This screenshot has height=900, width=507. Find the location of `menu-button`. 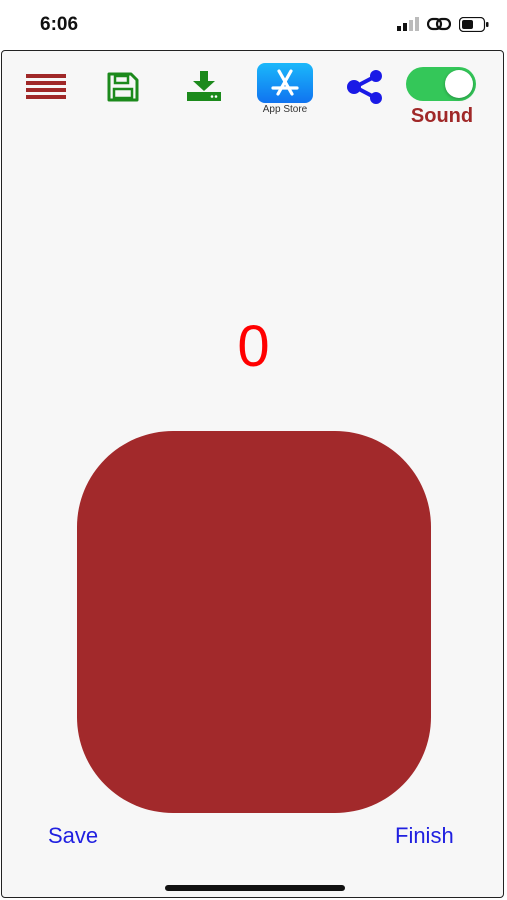

menu-button is located at coordinates (46, 87).